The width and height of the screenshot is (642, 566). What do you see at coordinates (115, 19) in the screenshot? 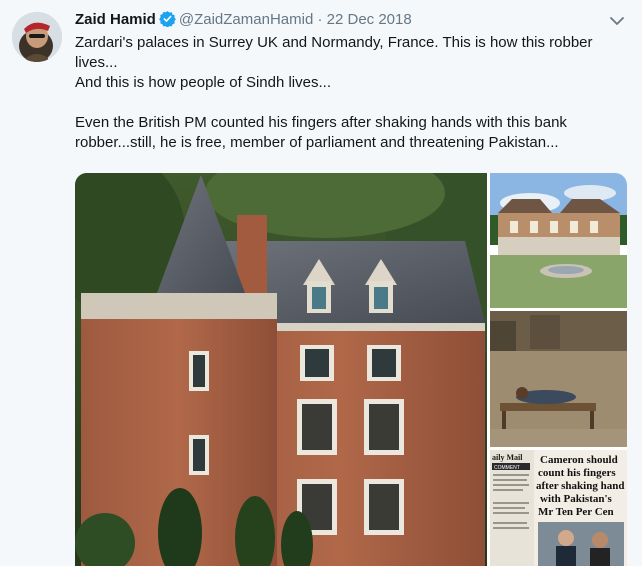
I see `author-name: Zaid Hamid` at bounding box center [115, 19].